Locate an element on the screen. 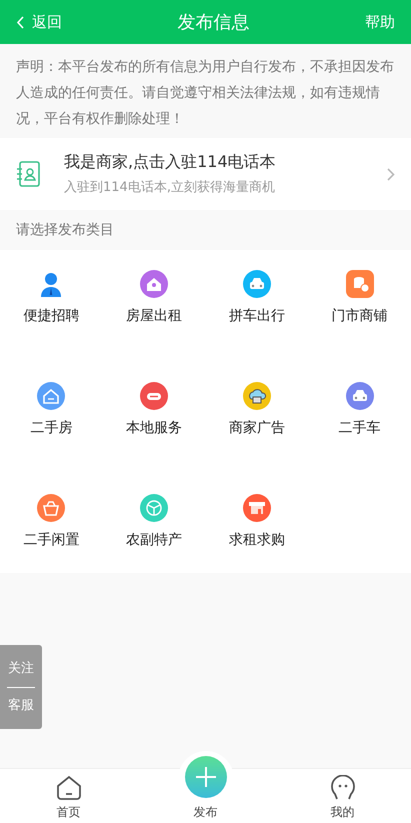  page-title: 发布信息 is located at coordinates (214, 22).